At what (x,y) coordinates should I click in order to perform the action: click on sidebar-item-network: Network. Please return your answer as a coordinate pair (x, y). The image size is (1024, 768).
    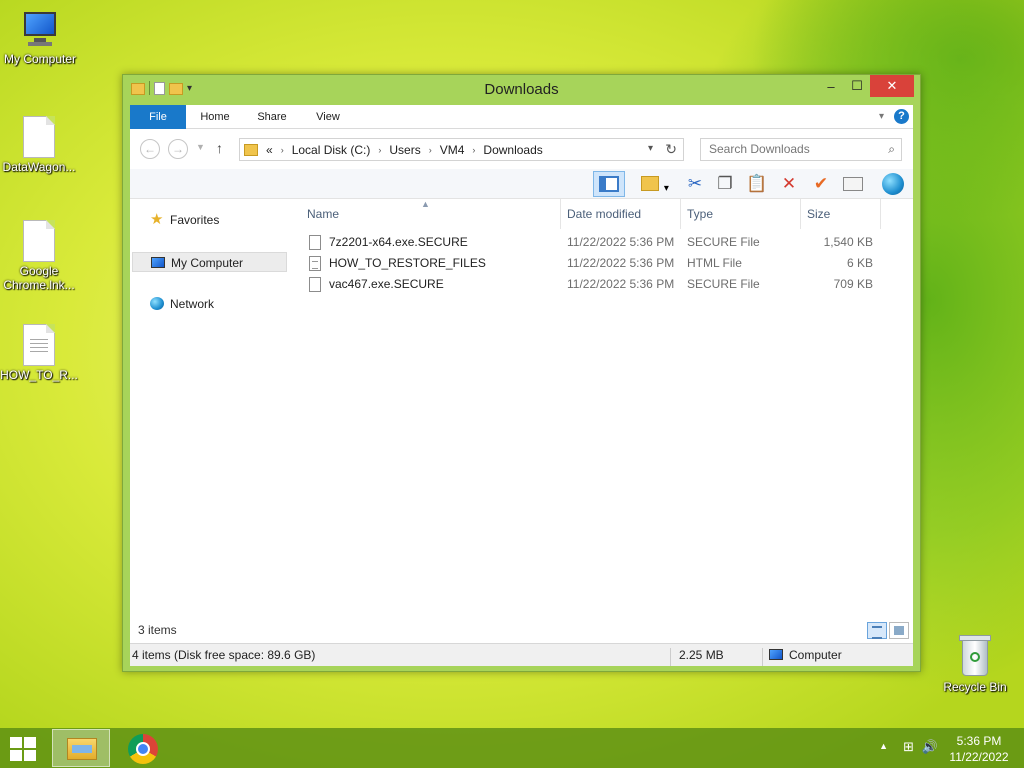
    Looking at the image, I should click on (209, 304).